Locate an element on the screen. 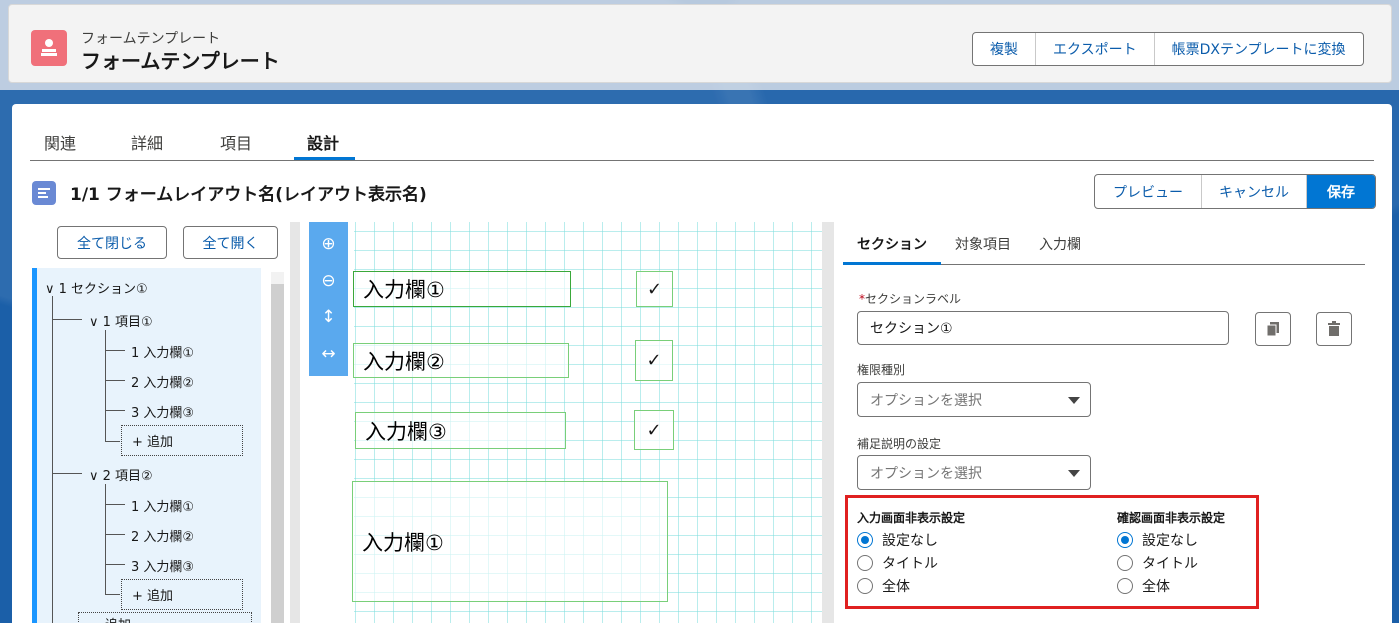 The image size is (1399, 623). property-tabs: セクション 対象項目 入力欄 is located at coordinates (1104, 243).